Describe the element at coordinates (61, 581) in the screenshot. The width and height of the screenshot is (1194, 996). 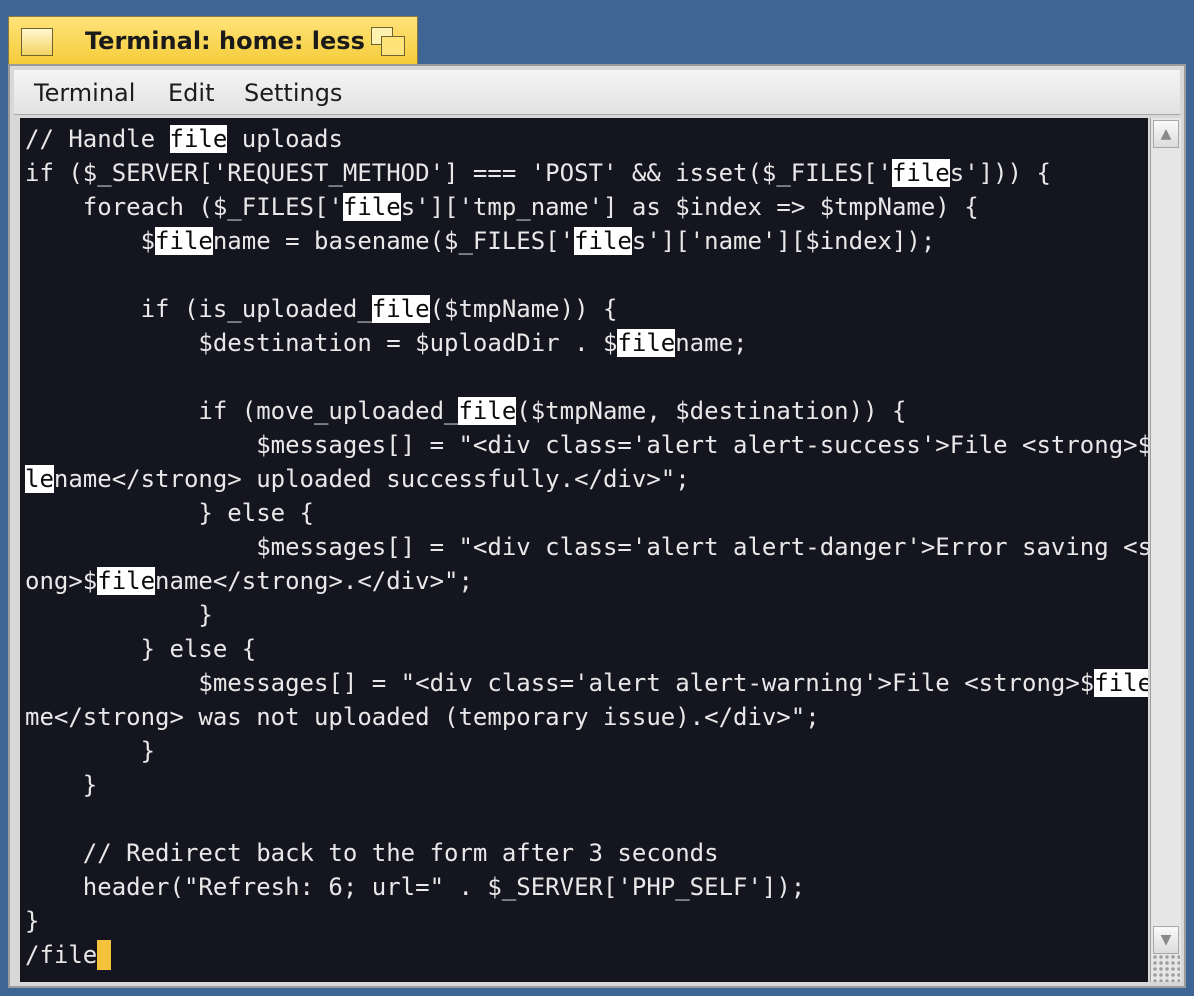
I see `terminal-text: ong>$` at that location.